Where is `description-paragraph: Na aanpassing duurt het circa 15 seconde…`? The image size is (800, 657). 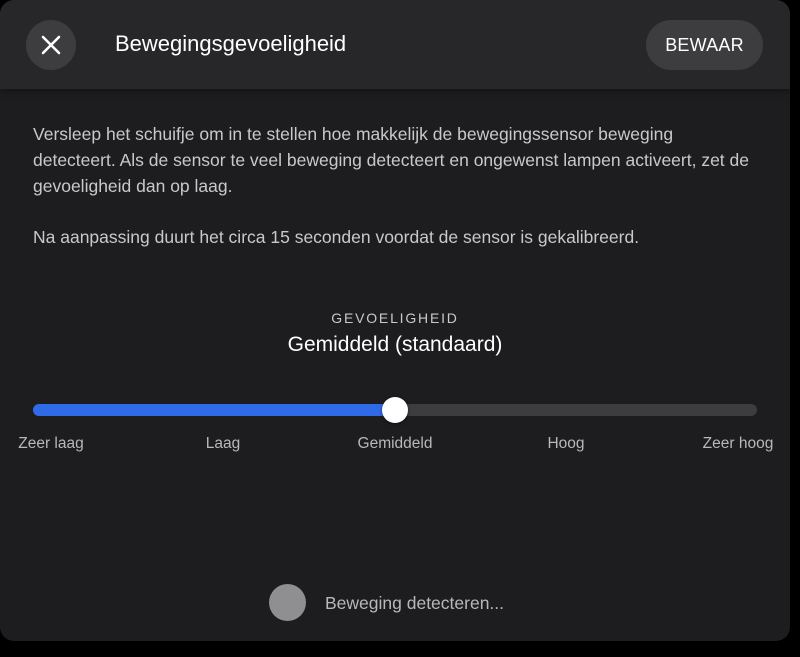
description-paragraph: Na aanpassing duurt het circa 15 seconde… is located at coordinates (336, 237).